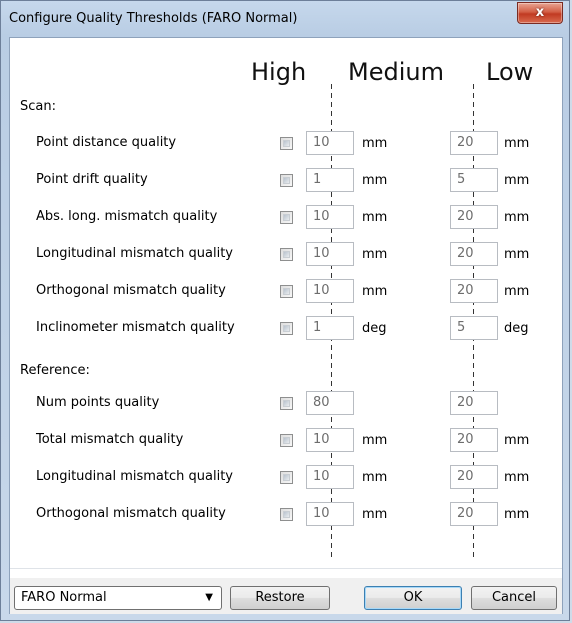  I want to click on close-button: x, so click(540, 13).